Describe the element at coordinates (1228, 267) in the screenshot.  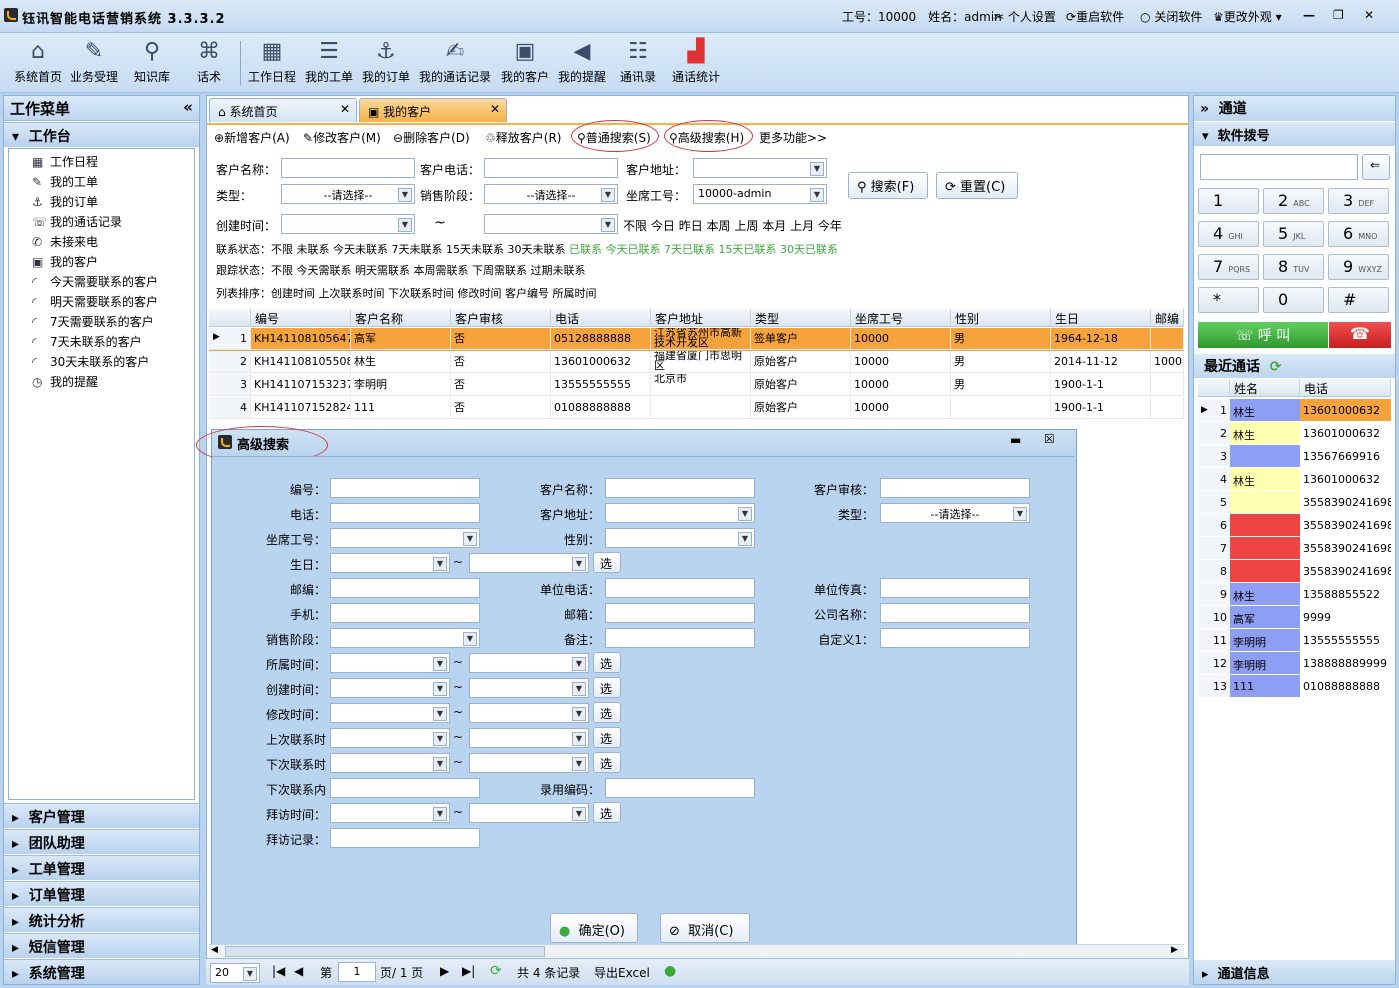
I see `dial-key: 7 PQRS` at that location.